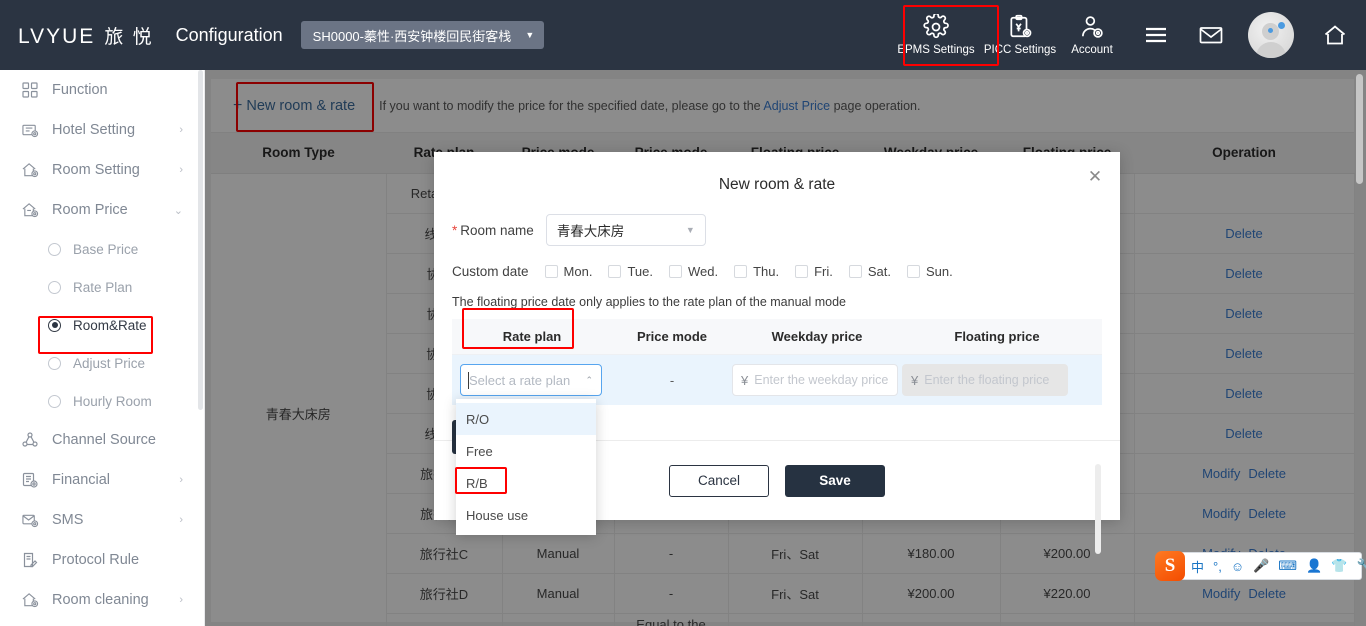  I want to click on dropdown-option-ro: R/O, so click(526, 419).